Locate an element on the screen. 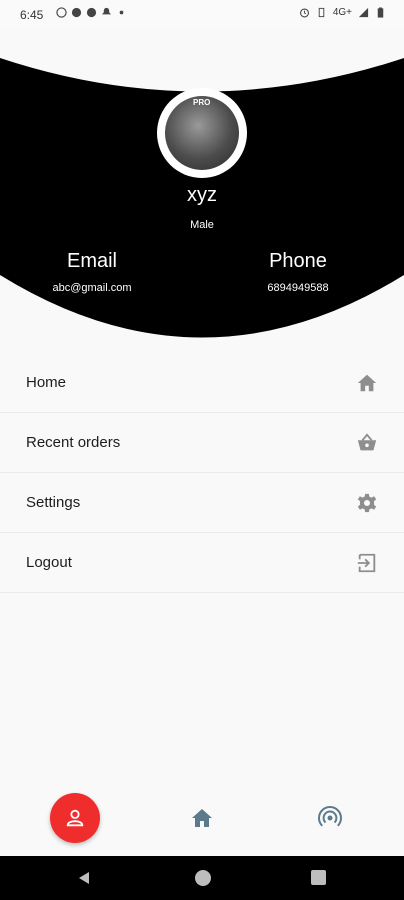 Image resolution: width=404 pixels, height=900 pixels. logout-icon is located at coordinates (367, 563).